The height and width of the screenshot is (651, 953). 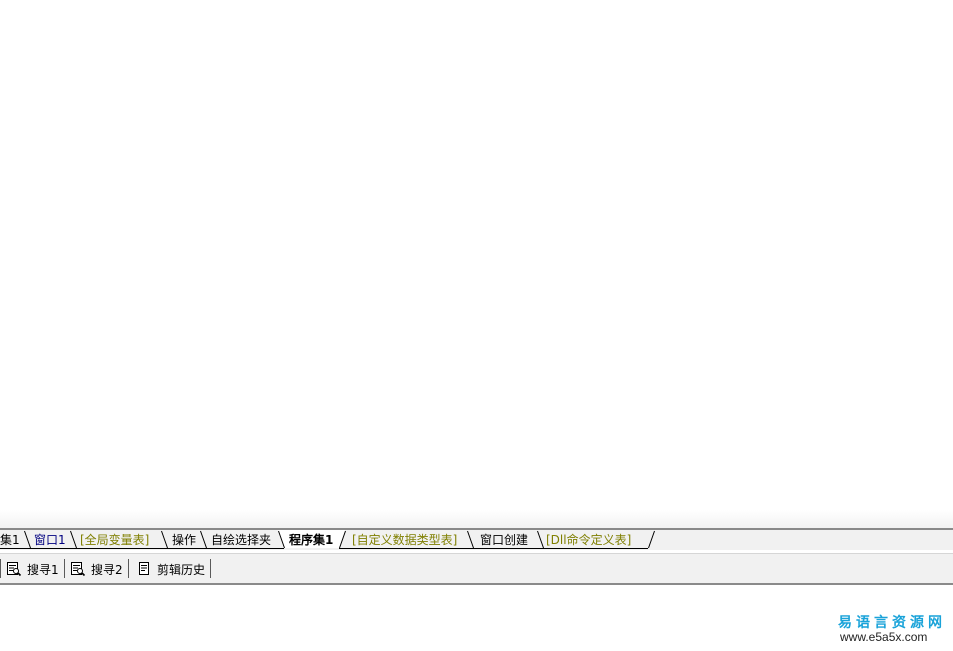 I want to click on tab-dll-commands: [Dll命令定义表], so click(x=588, y=540).